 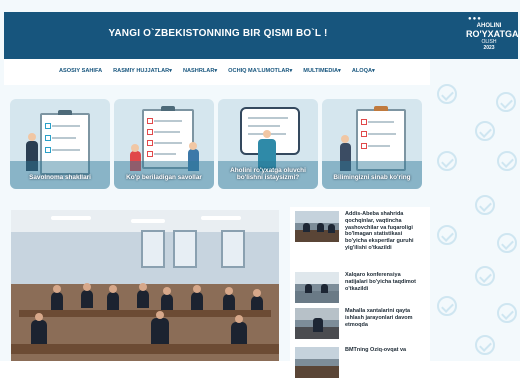 I want to click on census-logo: ●●● AHOLINI RO'YXATGA OLISH 2023, so click(x=492, y=36).